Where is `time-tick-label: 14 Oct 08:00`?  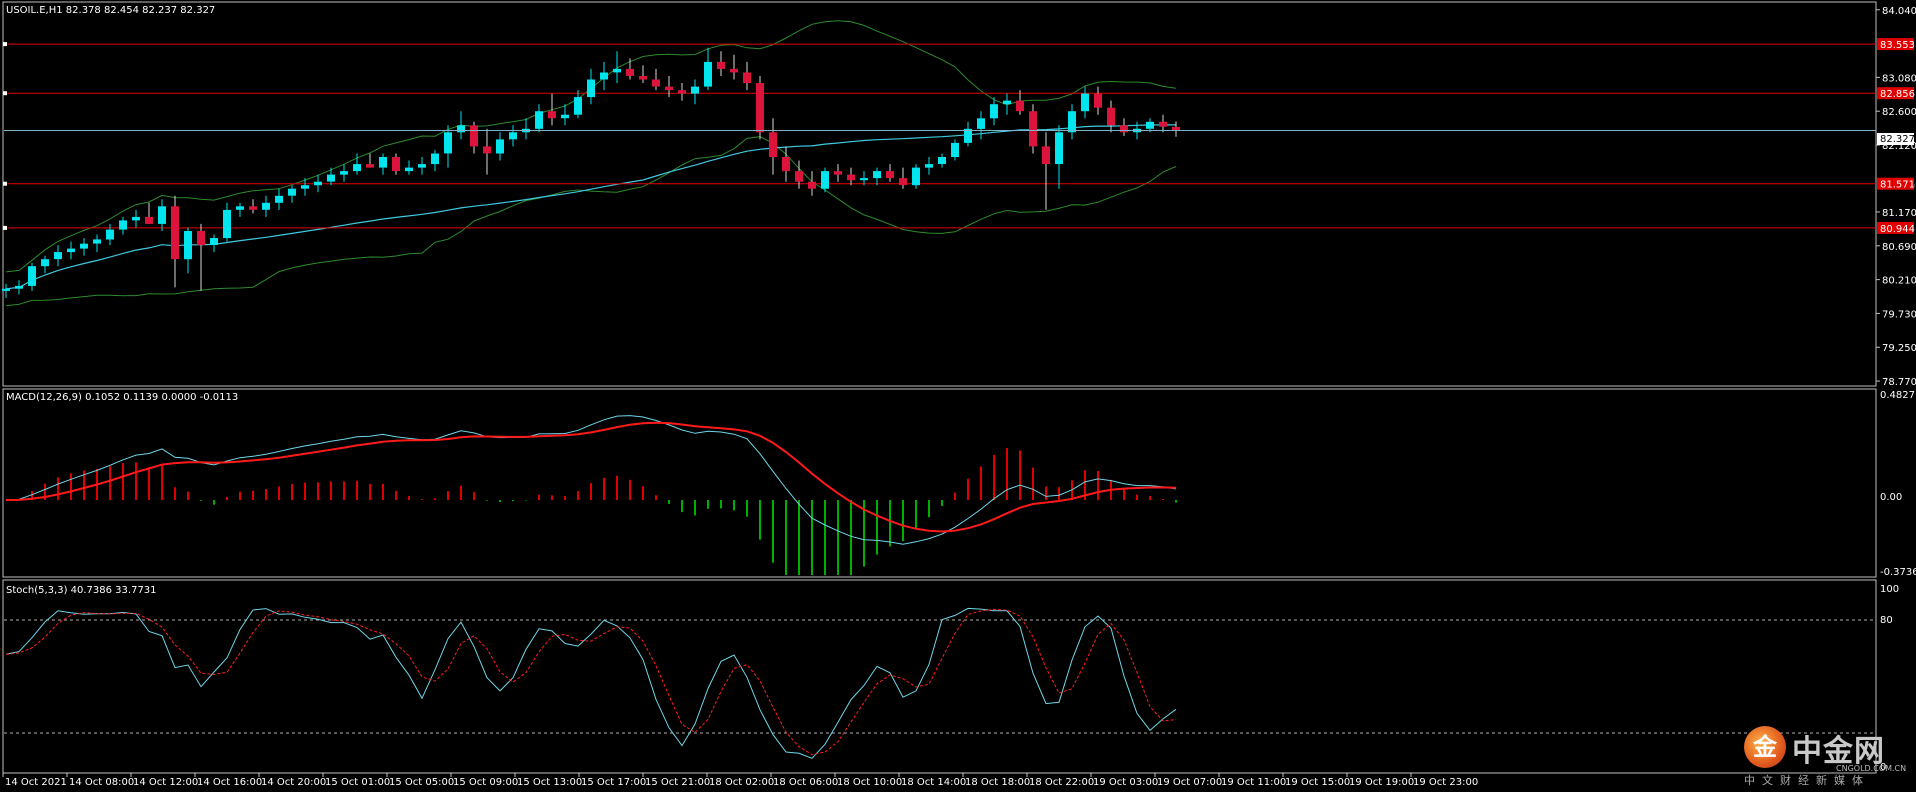 time-tick-label: 14 Oct 08:00 is located at coordinates (101, 782).